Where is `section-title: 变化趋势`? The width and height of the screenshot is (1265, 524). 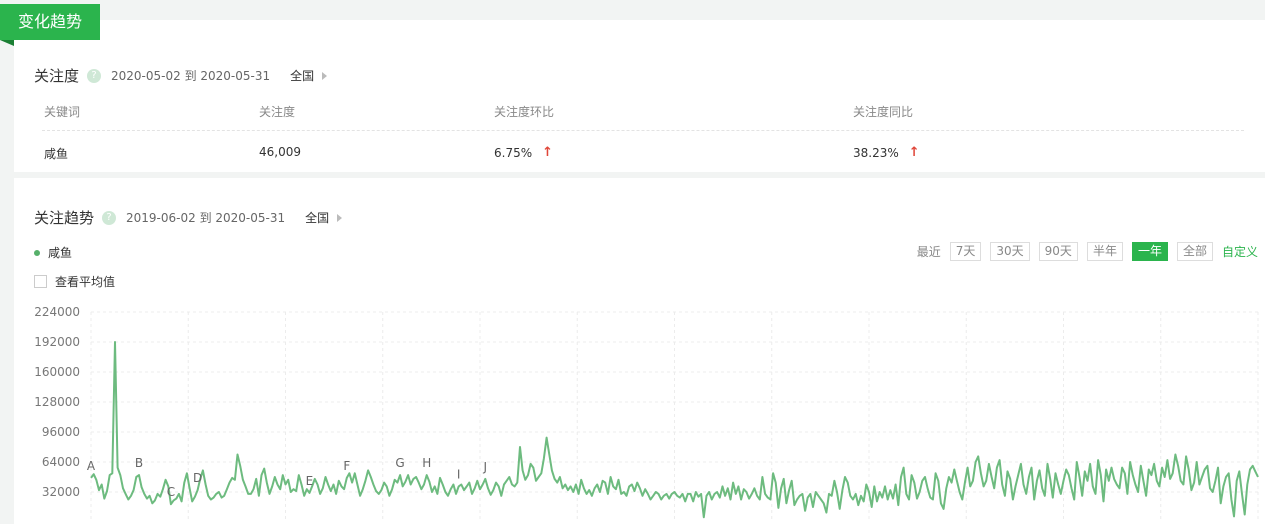 section-title: 变化趋势 is located at coordinates (50, 21).